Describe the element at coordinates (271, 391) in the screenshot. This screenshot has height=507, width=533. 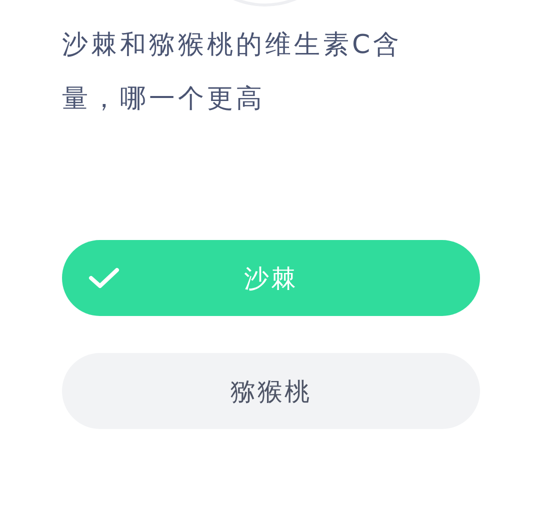
I see `answer-option: 猕猴桃` at that location.